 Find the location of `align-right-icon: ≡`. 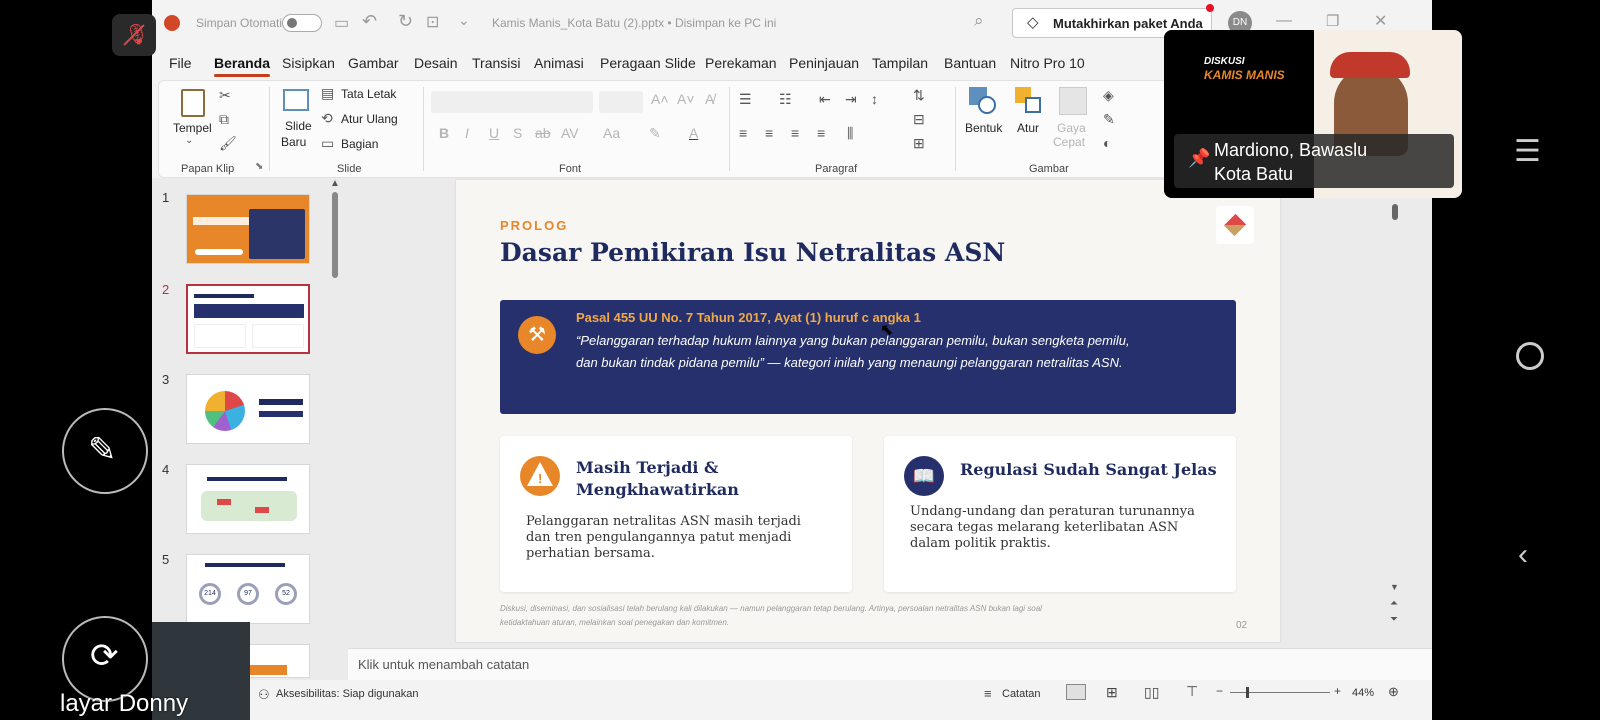

align-right-icon: ≡ is located at coordinates (795, 133).